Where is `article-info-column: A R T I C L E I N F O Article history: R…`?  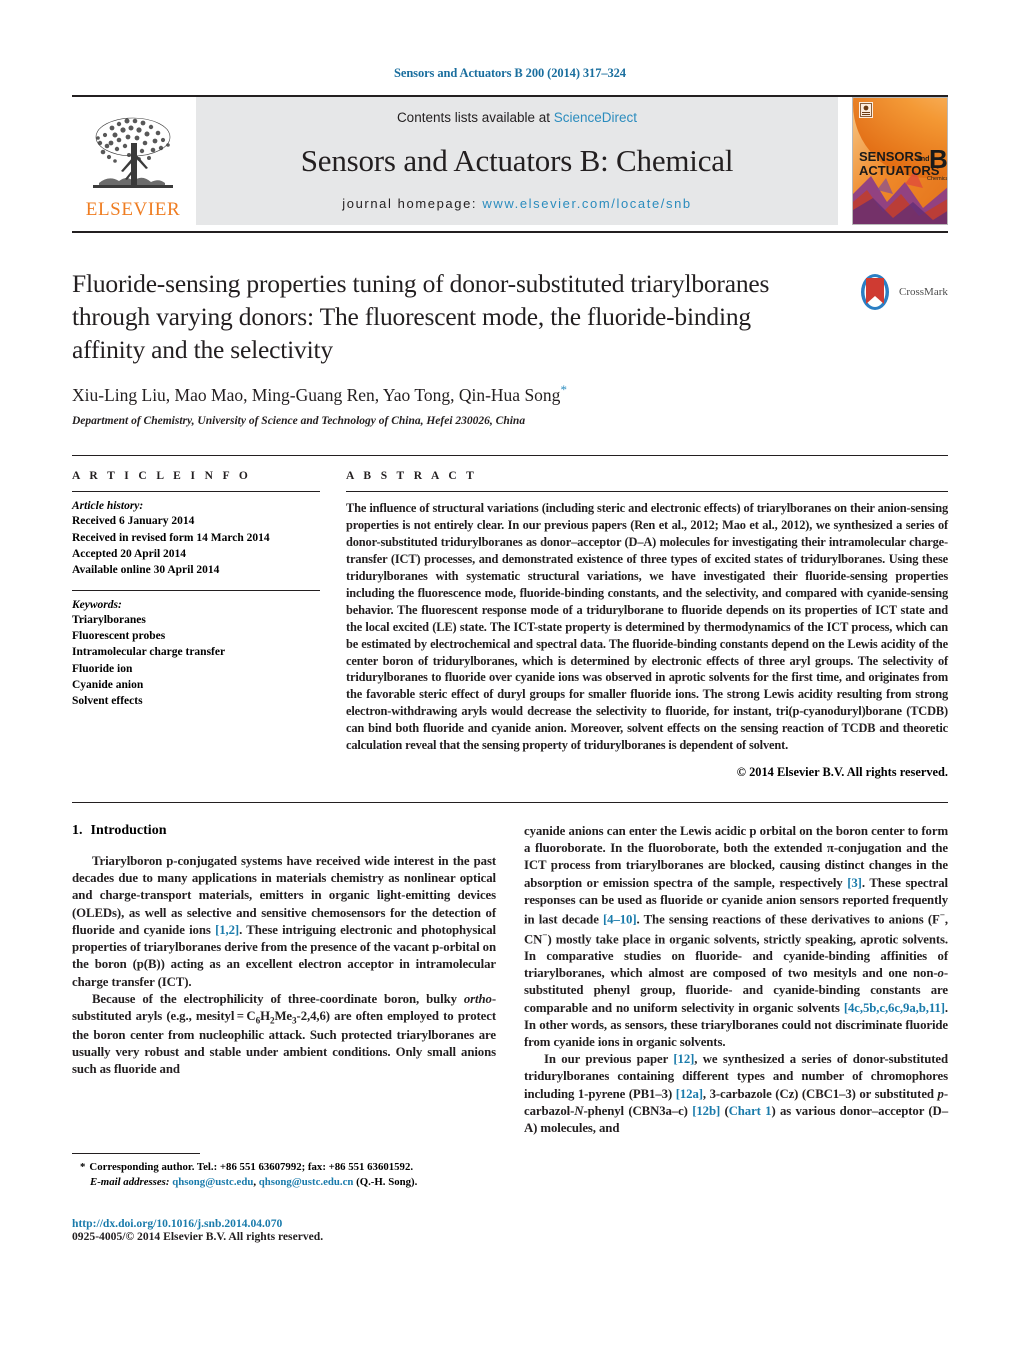
article-info-column: A R T I C L E I N F O Article history: R… is located at coordinates (196, 625).